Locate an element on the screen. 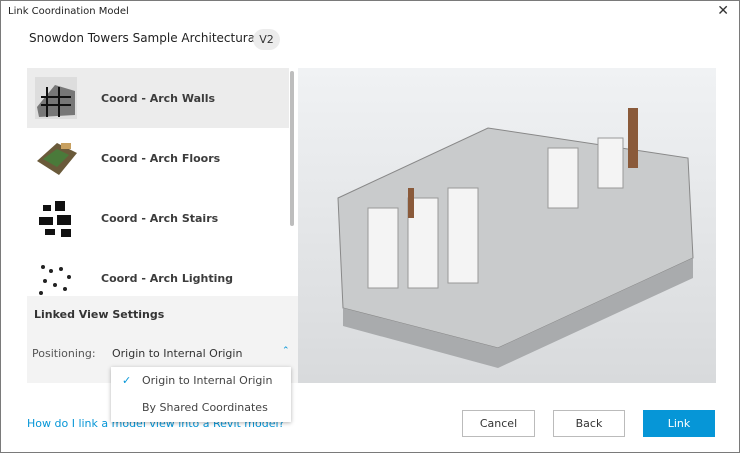 The image size is (740, 453). title-bar: Link Coordination Model ✕ is located at coordinates (370, 13).